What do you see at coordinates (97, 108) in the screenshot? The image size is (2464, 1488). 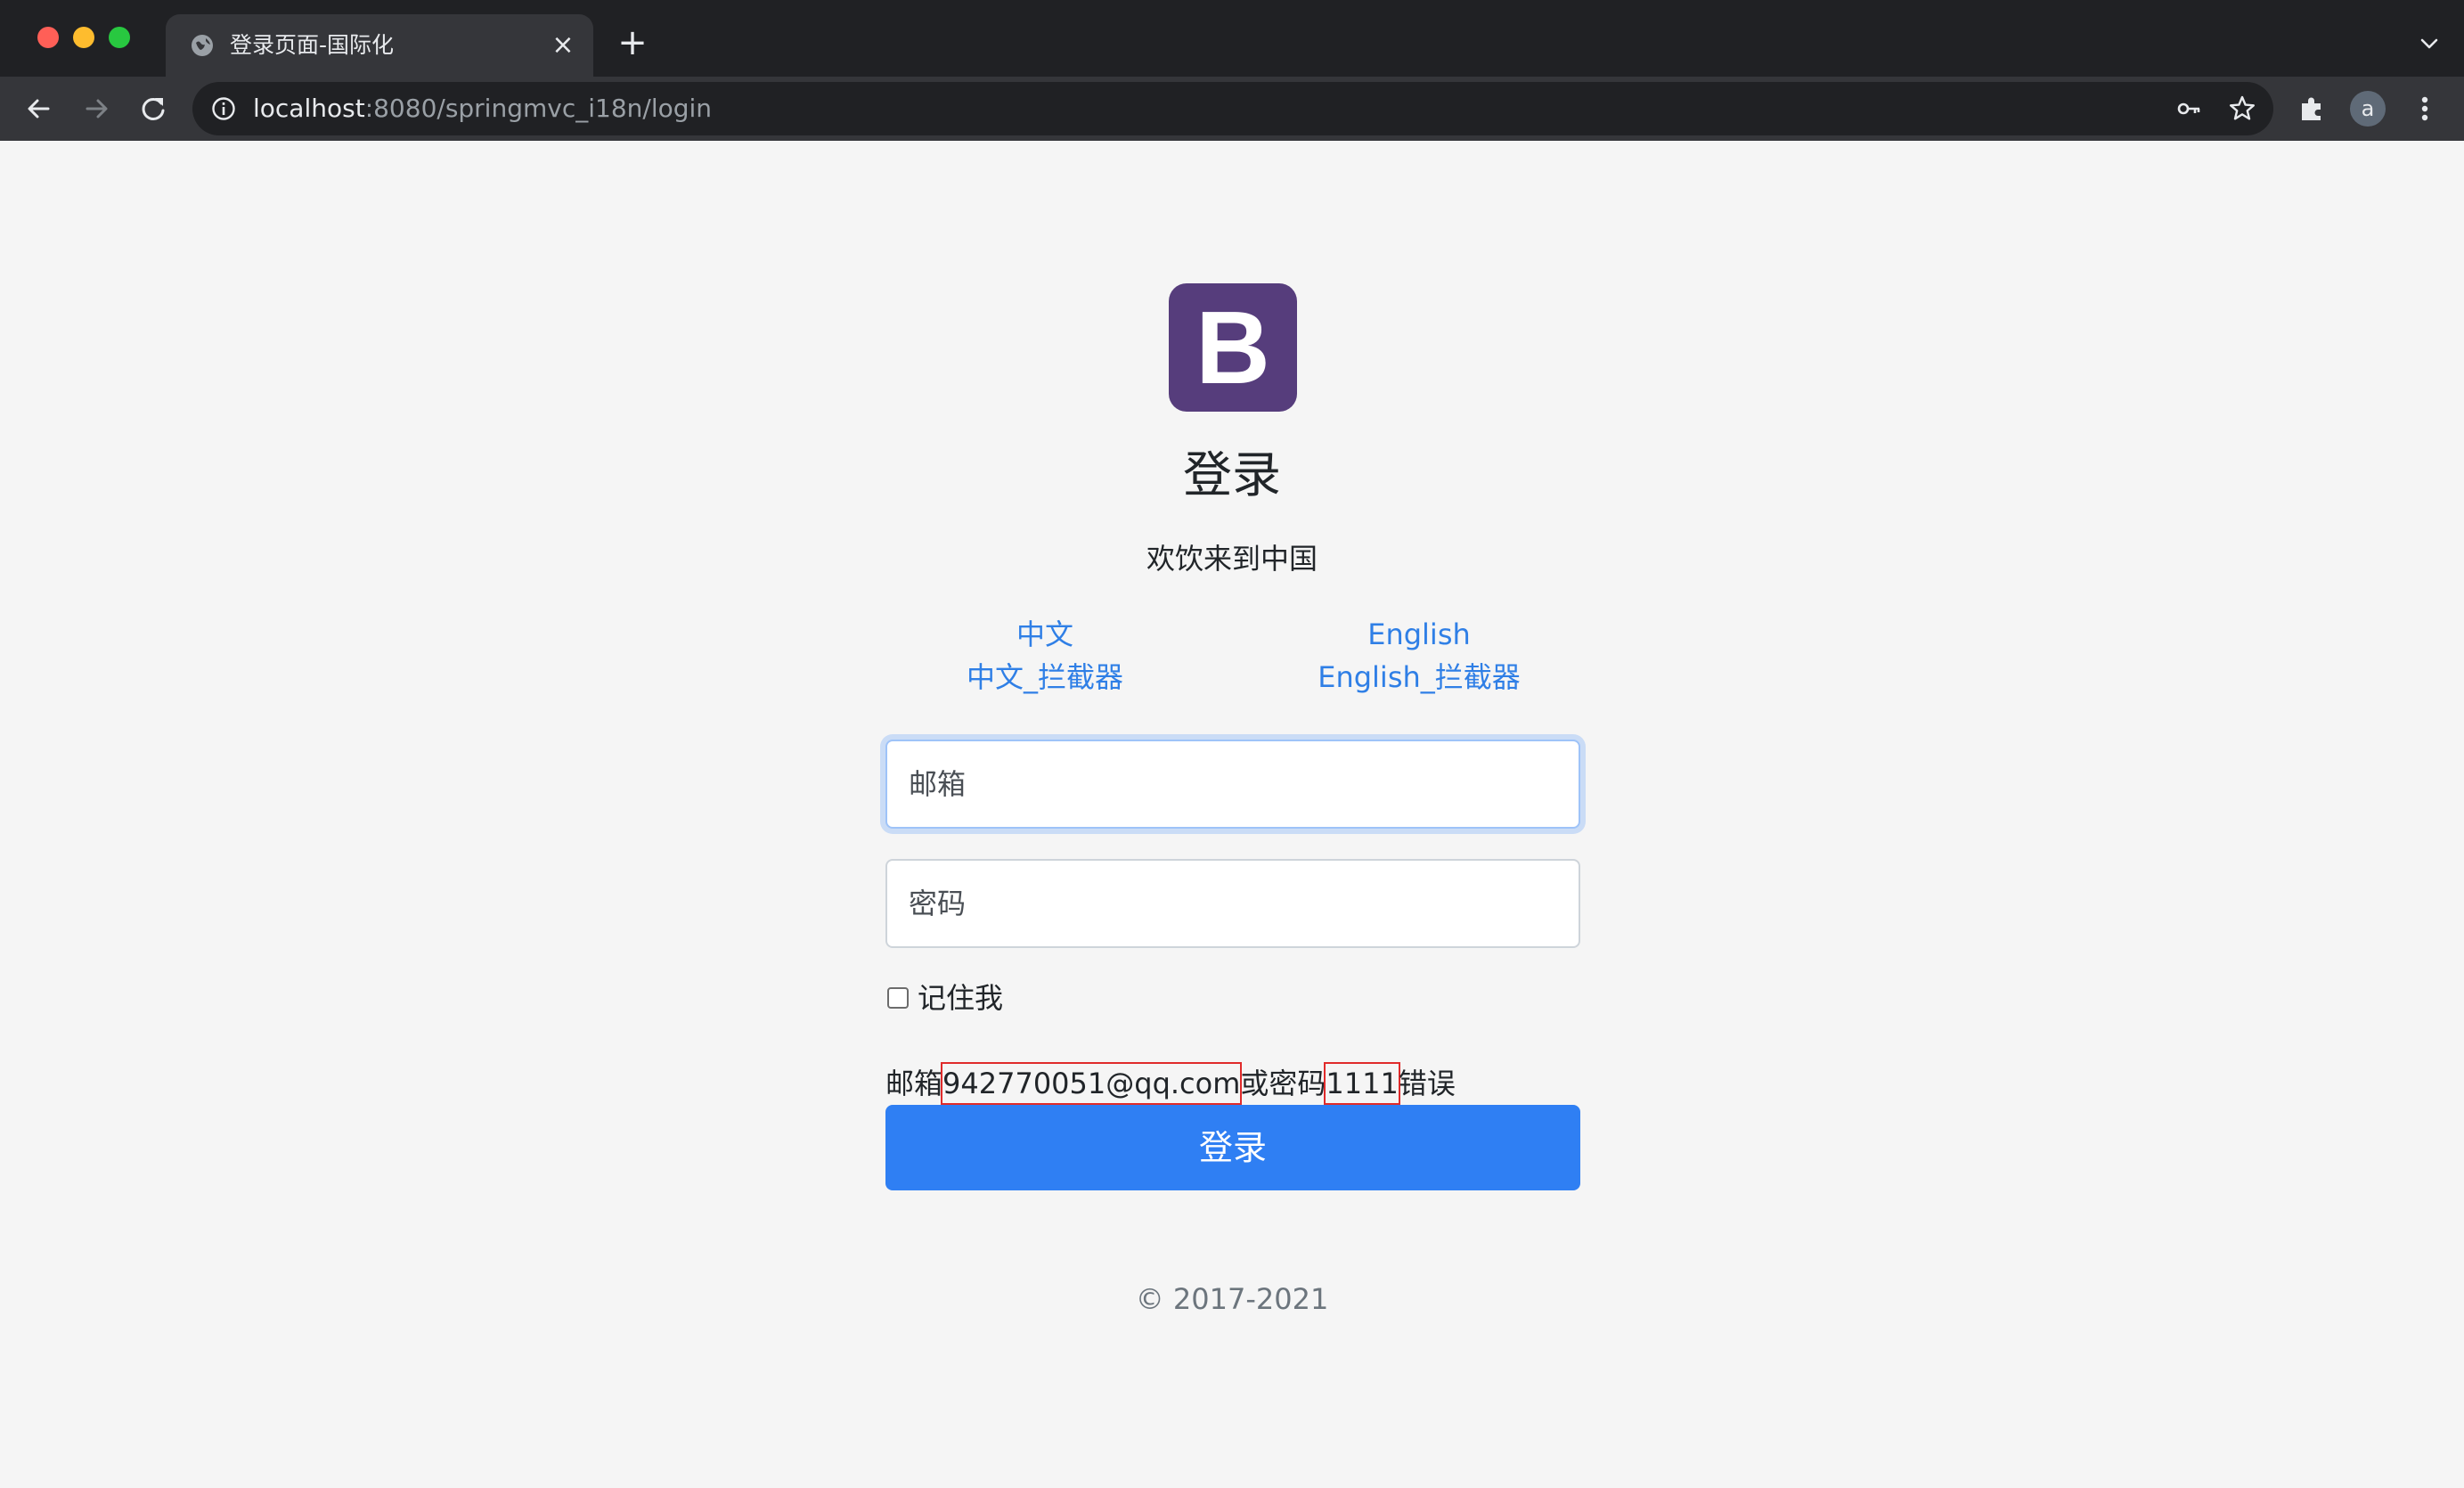 I see `forward-arrow-icon` at bounding box center [97, 108].